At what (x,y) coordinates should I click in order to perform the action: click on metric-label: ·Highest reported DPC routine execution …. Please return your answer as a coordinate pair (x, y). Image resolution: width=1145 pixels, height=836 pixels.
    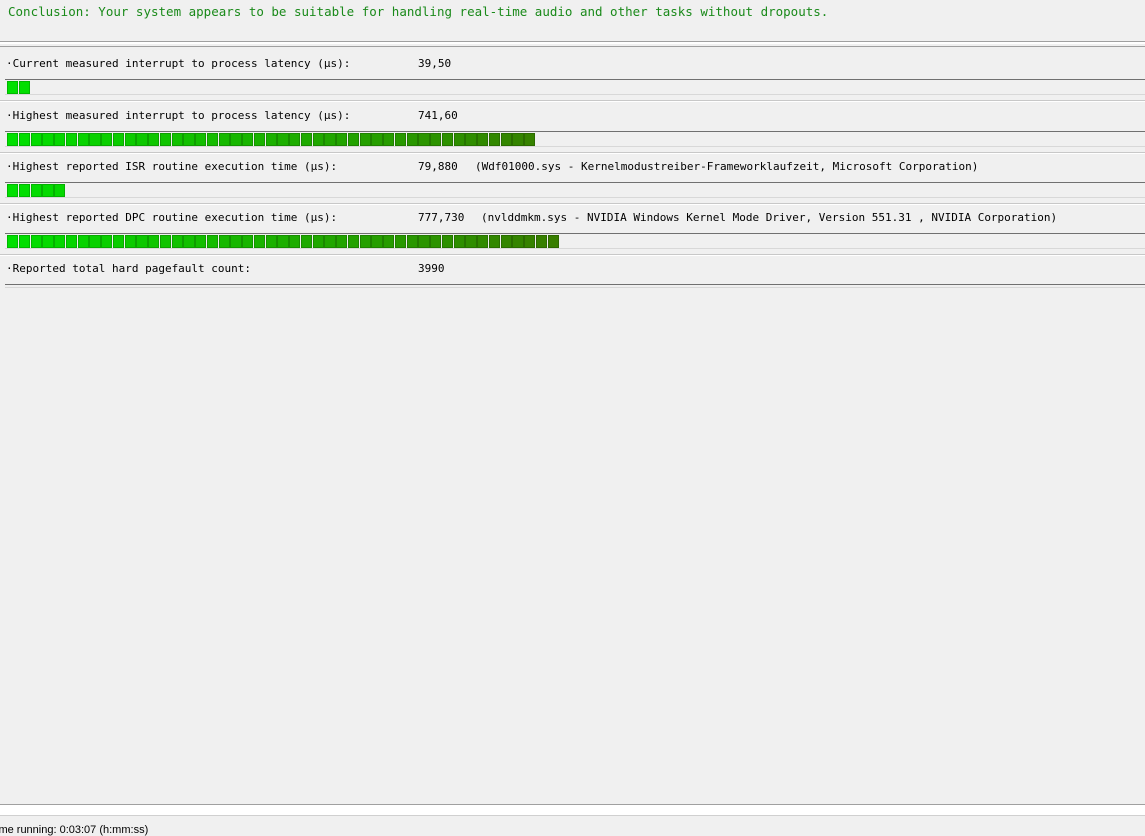
    Looking at the image, I should click on (172, 217).